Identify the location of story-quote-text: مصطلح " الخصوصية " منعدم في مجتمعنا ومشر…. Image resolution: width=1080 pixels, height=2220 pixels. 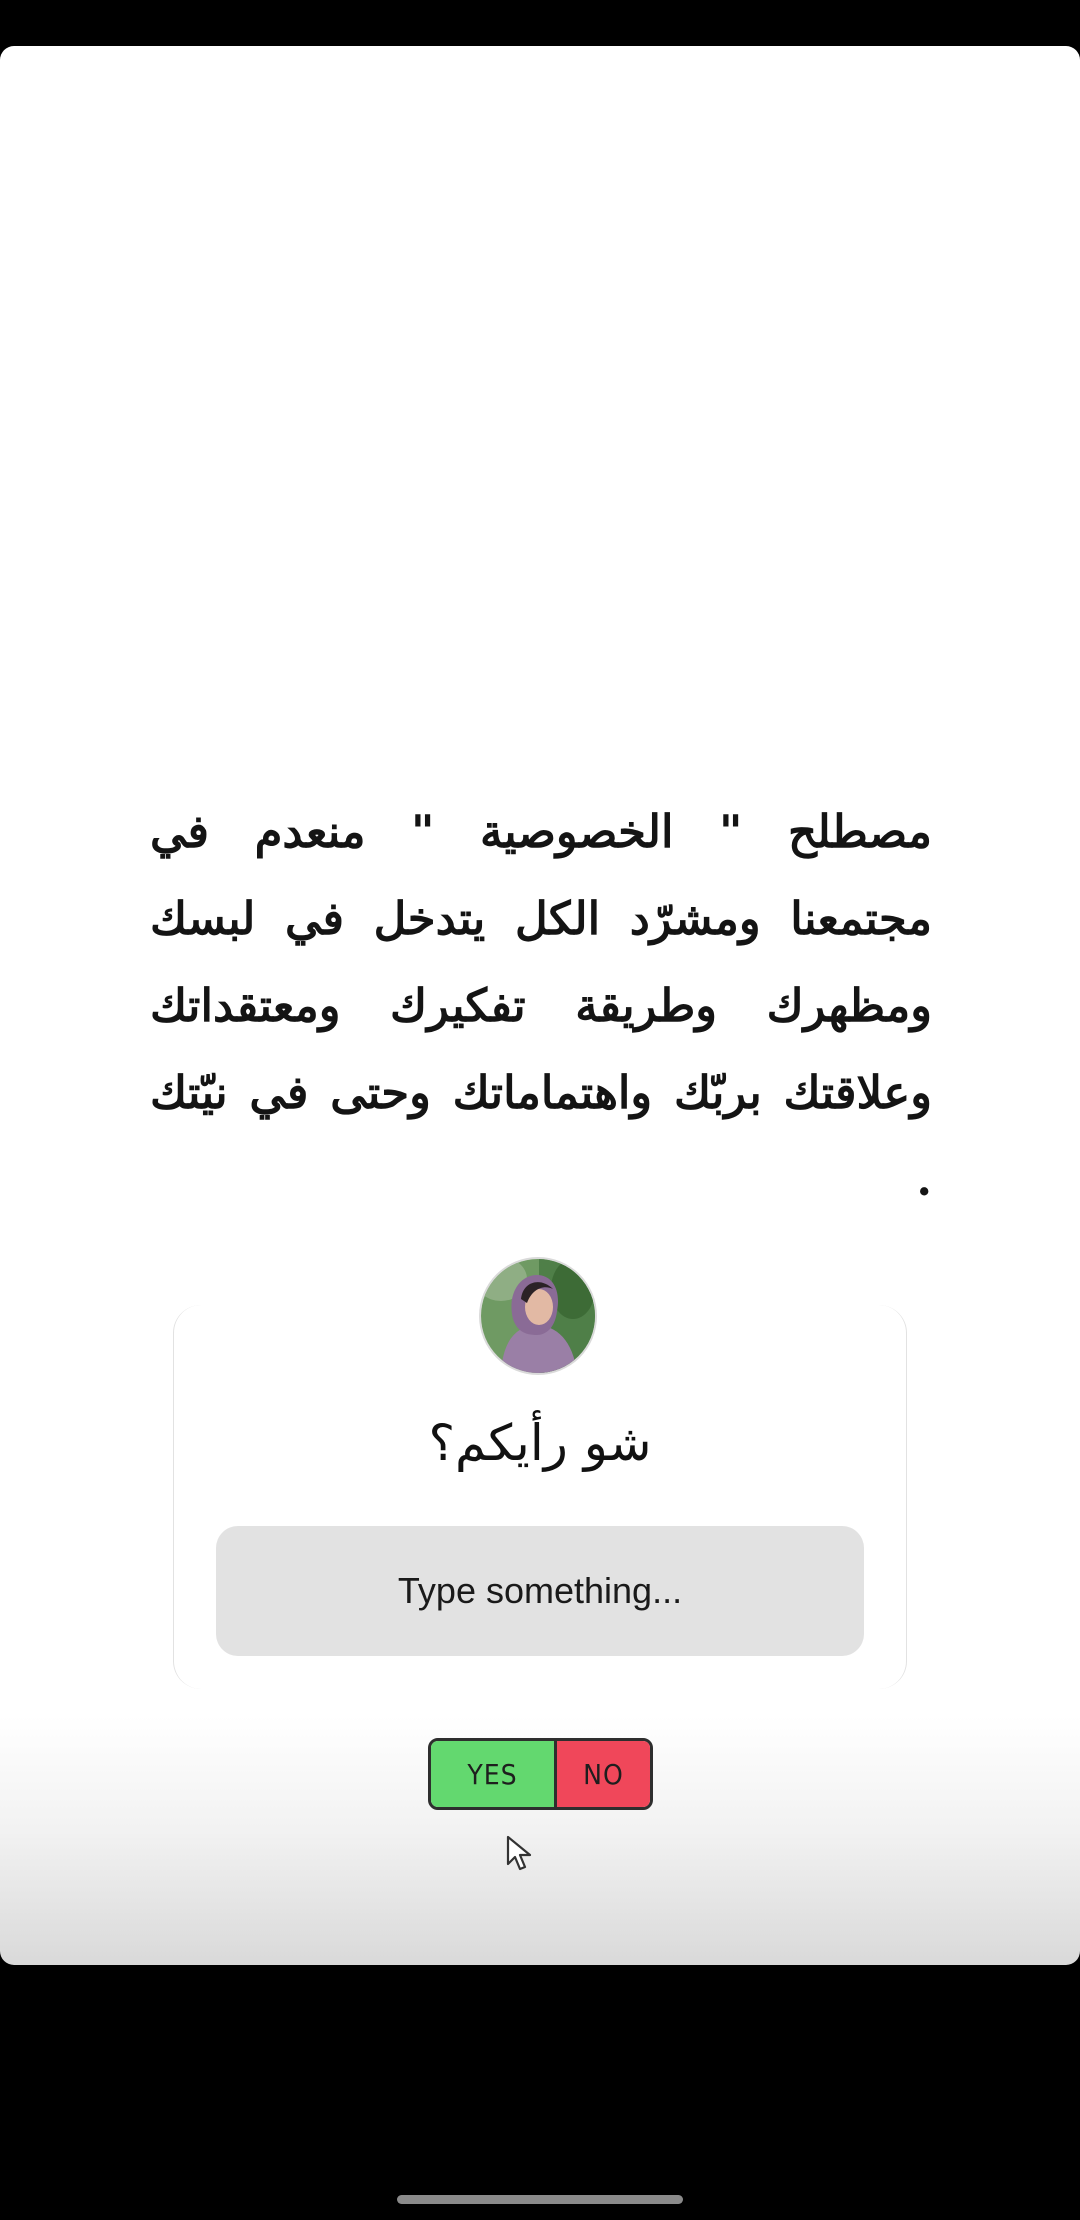
(541, 1005).